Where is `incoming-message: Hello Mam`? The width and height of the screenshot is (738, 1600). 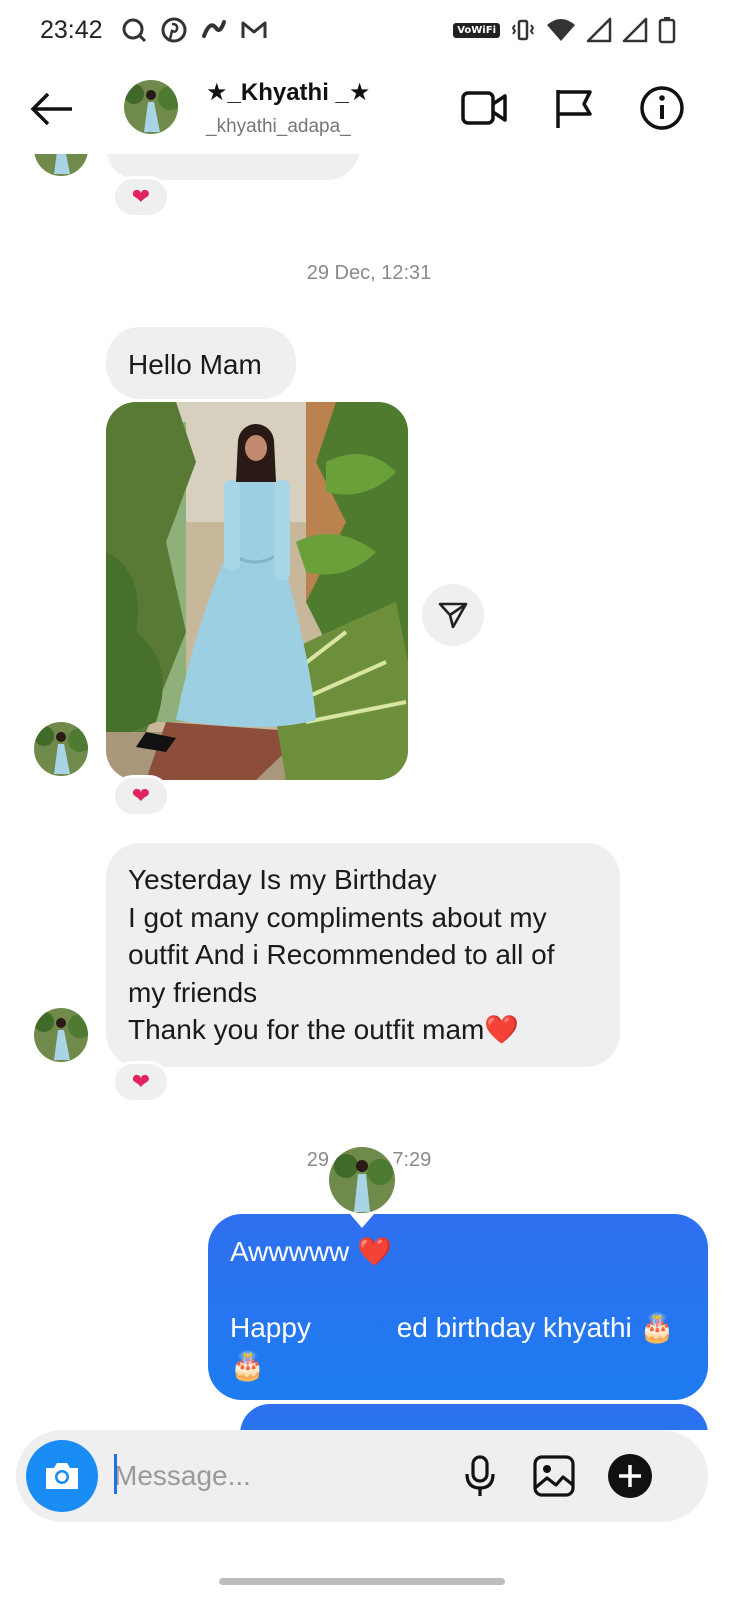 incoming-message: Hello Mam is located at coordinates (201, 363).